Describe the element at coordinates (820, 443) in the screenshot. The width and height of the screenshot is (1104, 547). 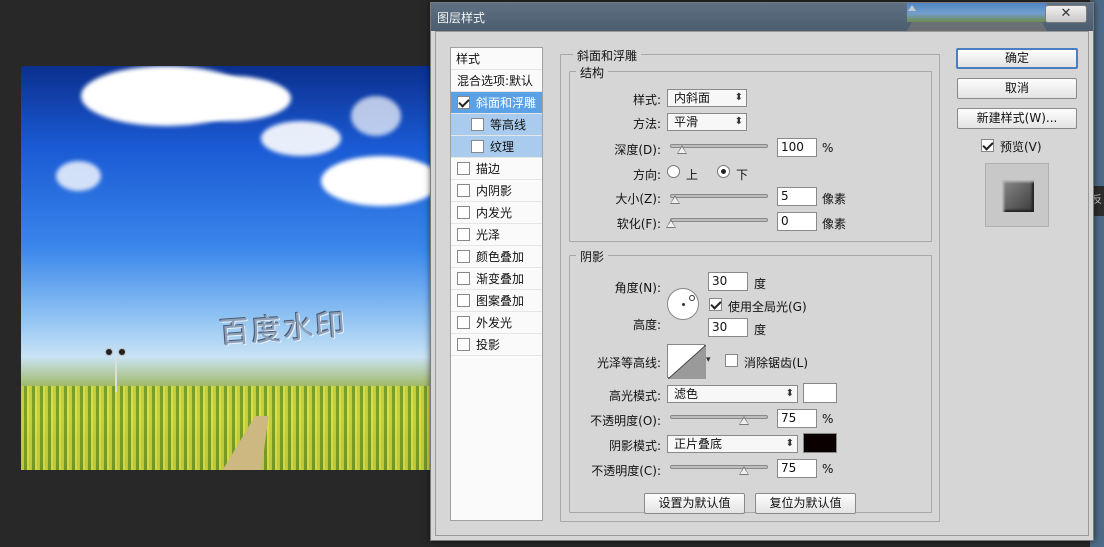
I see `shadow-color-swatch` at that location.